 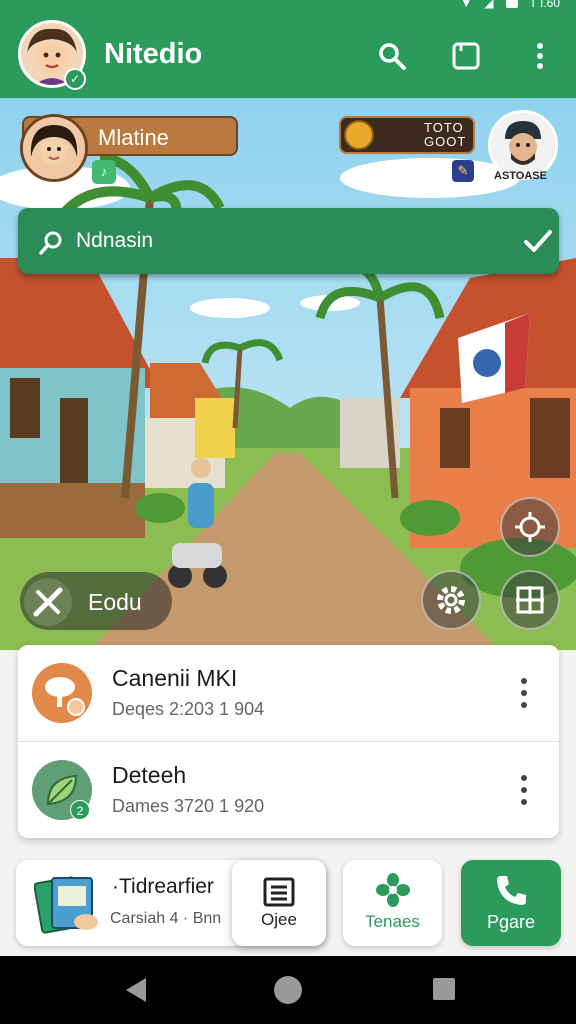 What do you see at coordinates (544, 5) in the screenshot?
I see `status-time: T I.60` at bounding box center [544, 5].